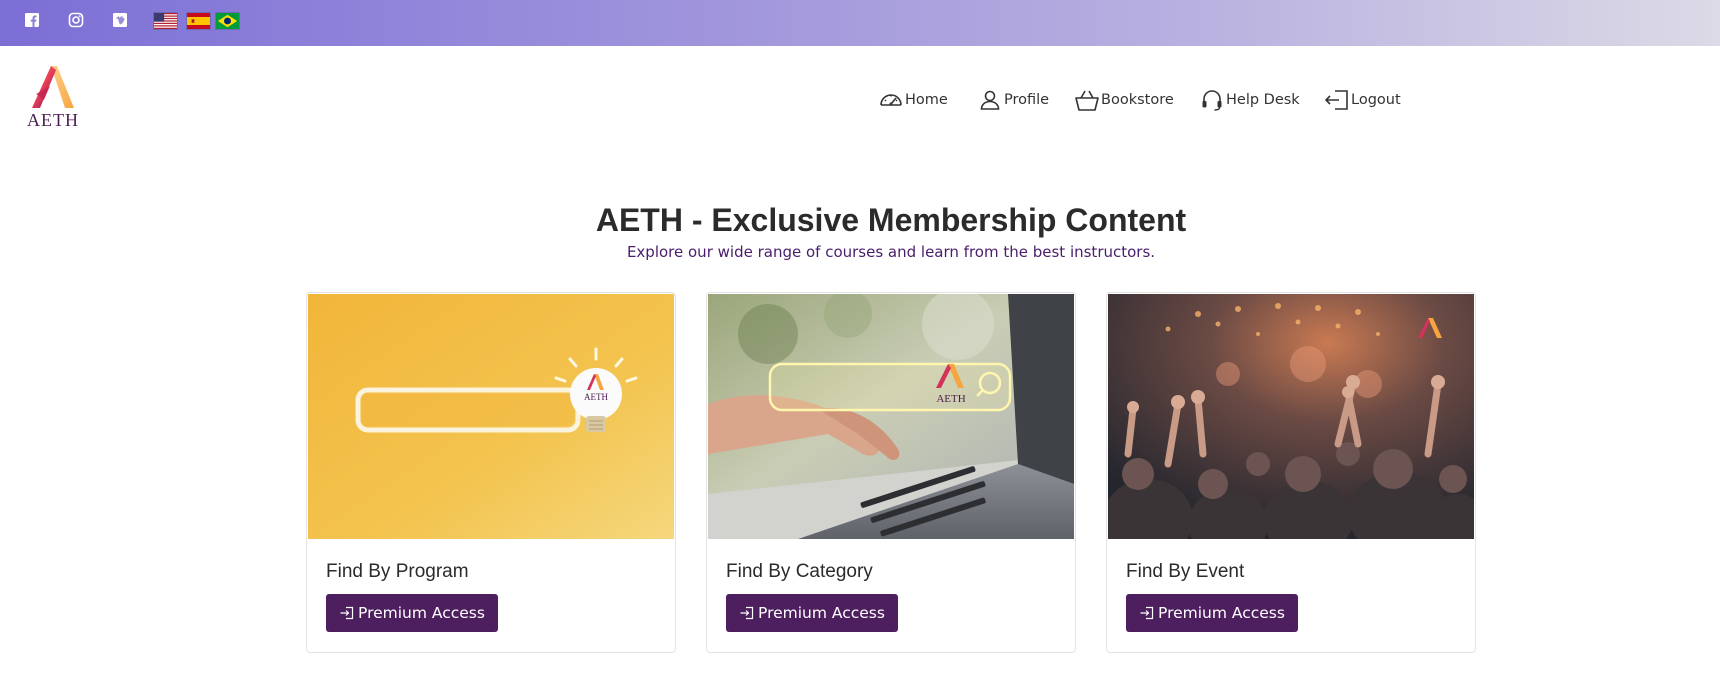 The image size is (1720, 677). Describe the element at coordinates (165, 21) in the screenshot. I see `flag-us-icon` at that location.